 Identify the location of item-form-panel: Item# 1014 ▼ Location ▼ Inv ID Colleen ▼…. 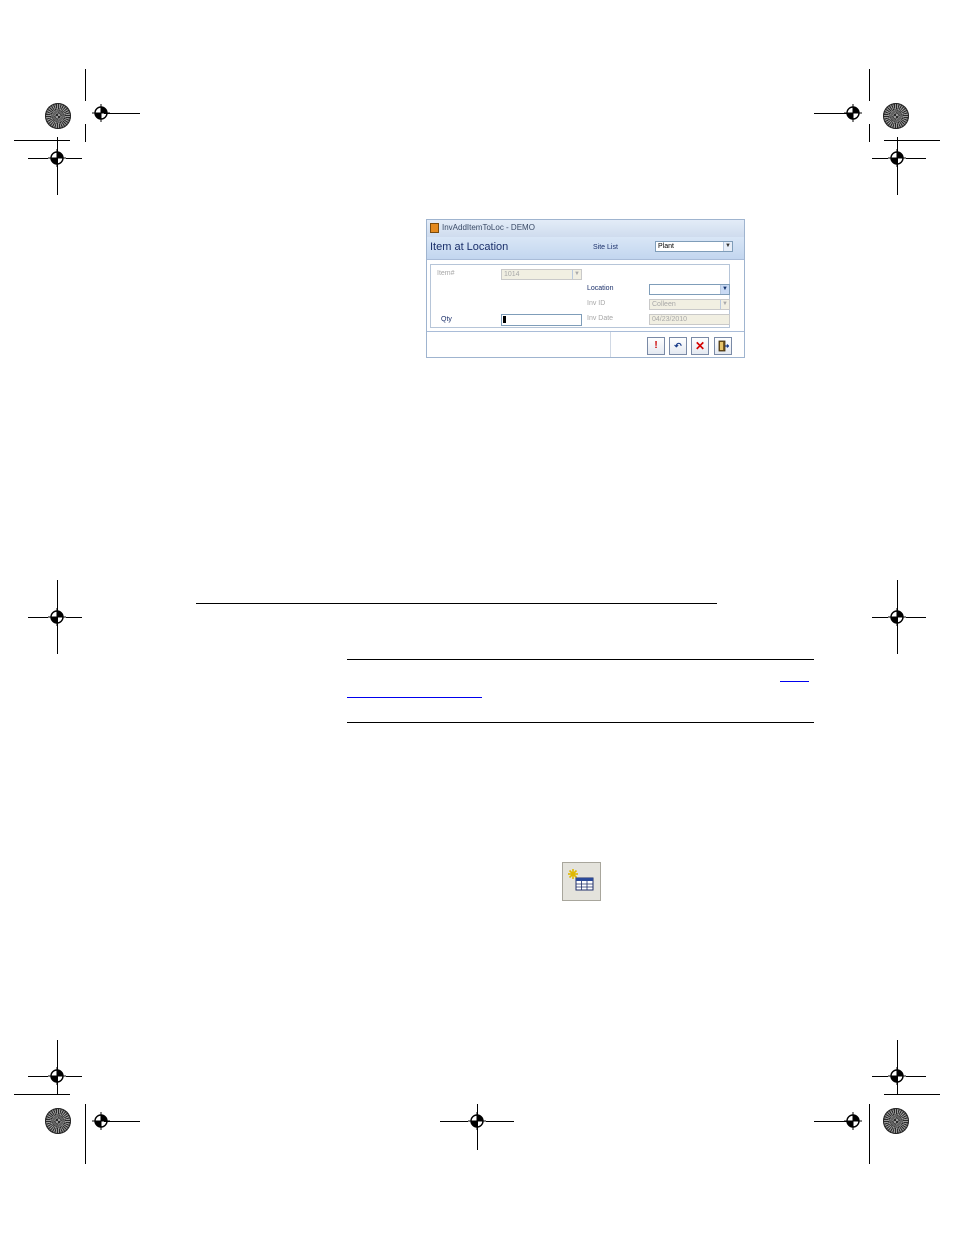
(580, 296).